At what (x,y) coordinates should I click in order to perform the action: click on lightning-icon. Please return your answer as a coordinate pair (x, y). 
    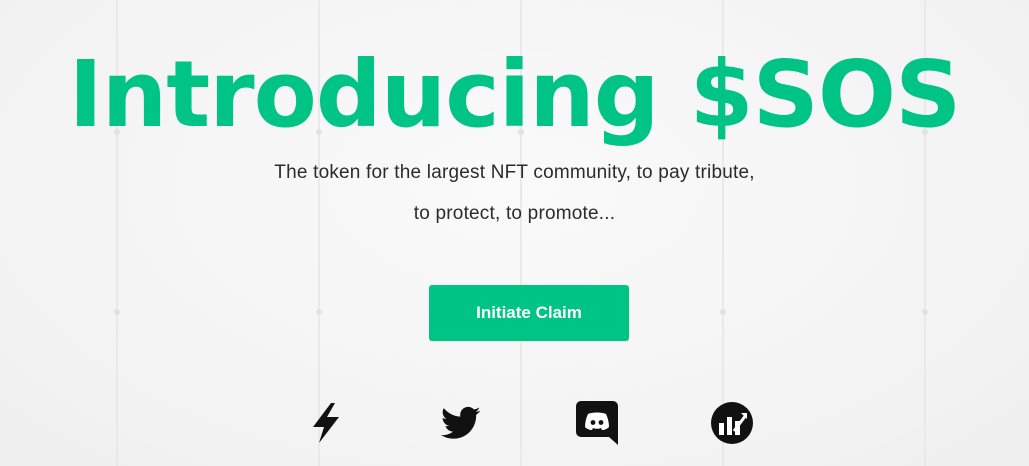
    Looking at the image, I should click on (326, 423).